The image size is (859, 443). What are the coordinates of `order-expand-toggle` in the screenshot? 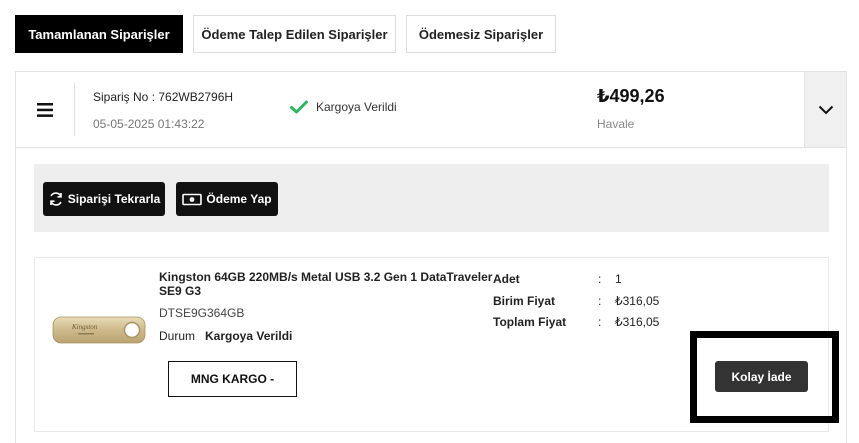 It's located at (825, 109).